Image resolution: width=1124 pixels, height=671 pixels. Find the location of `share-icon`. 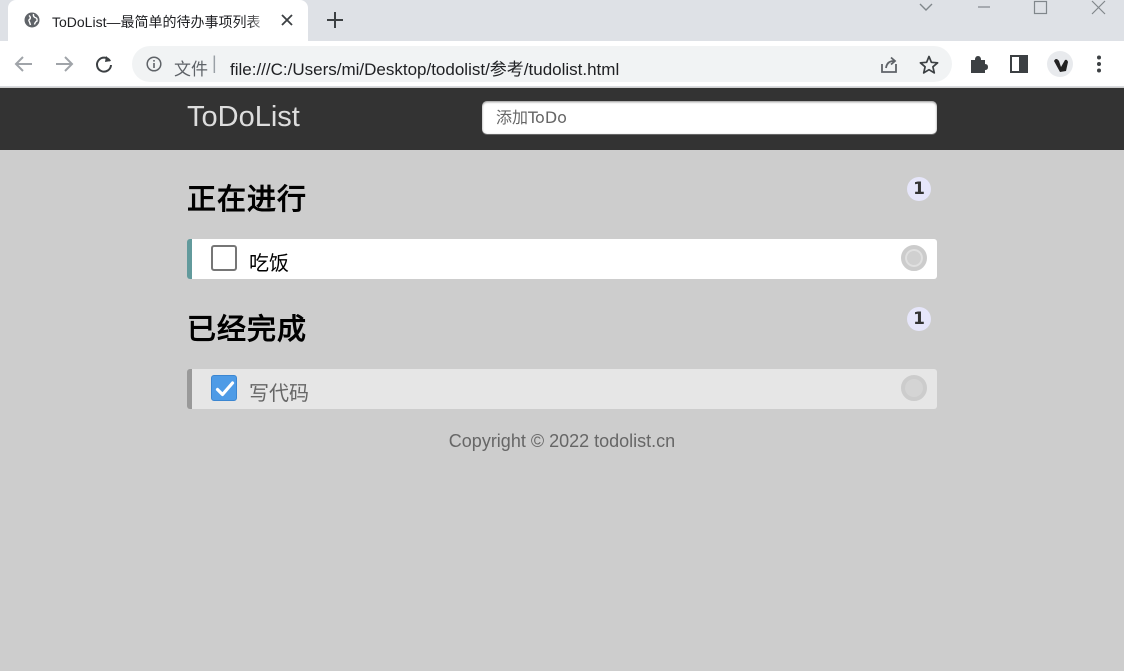

share-icon is located at coordinates (889, 65).